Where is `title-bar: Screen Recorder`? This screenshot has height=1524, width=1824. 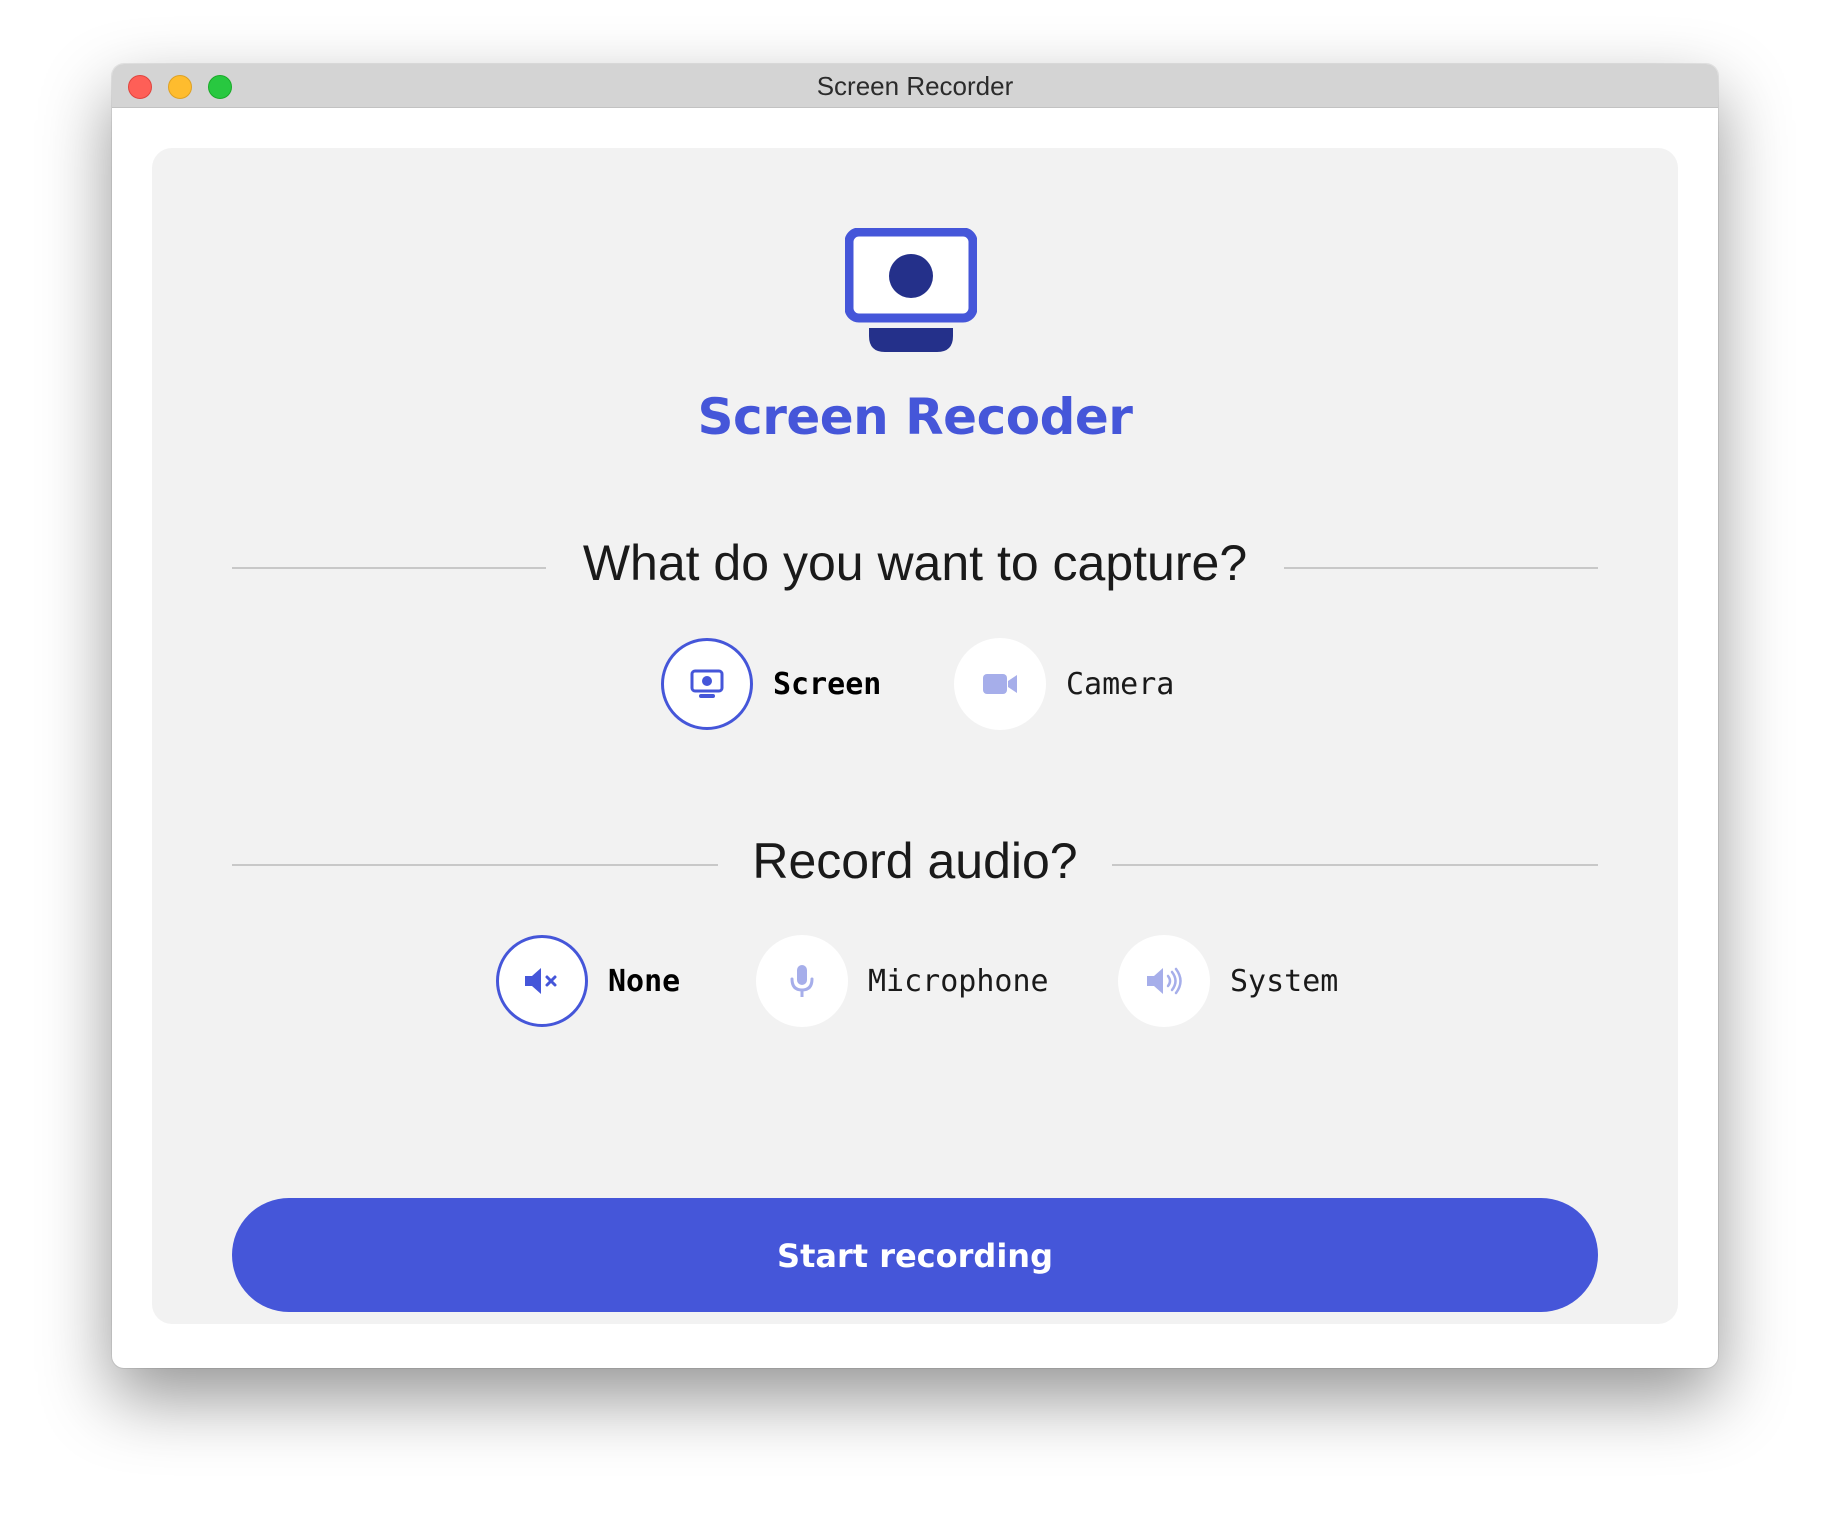
title-bar: Screen Recorder is located at coordinates (915, 86).